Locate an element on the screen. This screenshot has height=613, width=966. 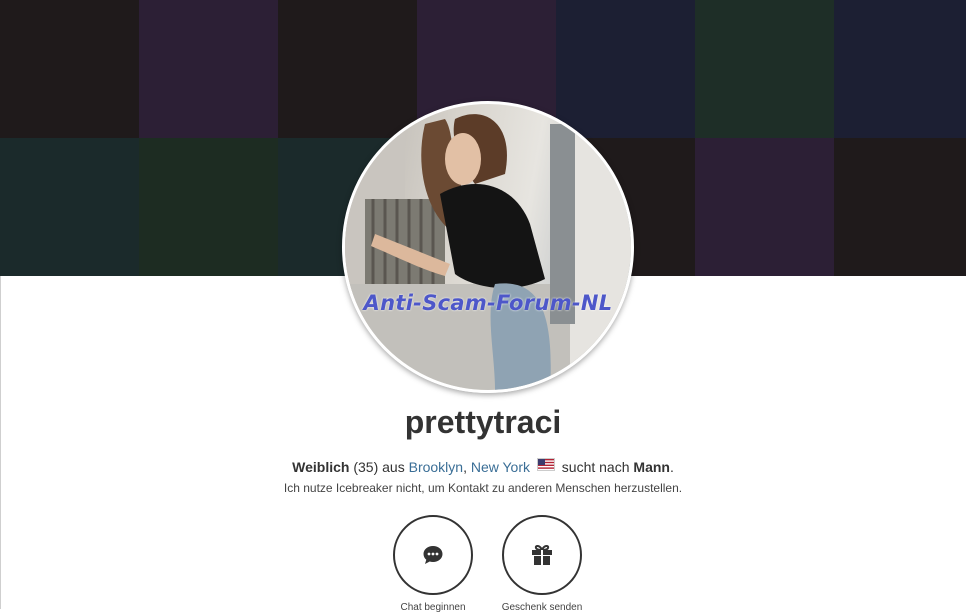
city-link: Brooklyn is located at coordinates (436, 467).